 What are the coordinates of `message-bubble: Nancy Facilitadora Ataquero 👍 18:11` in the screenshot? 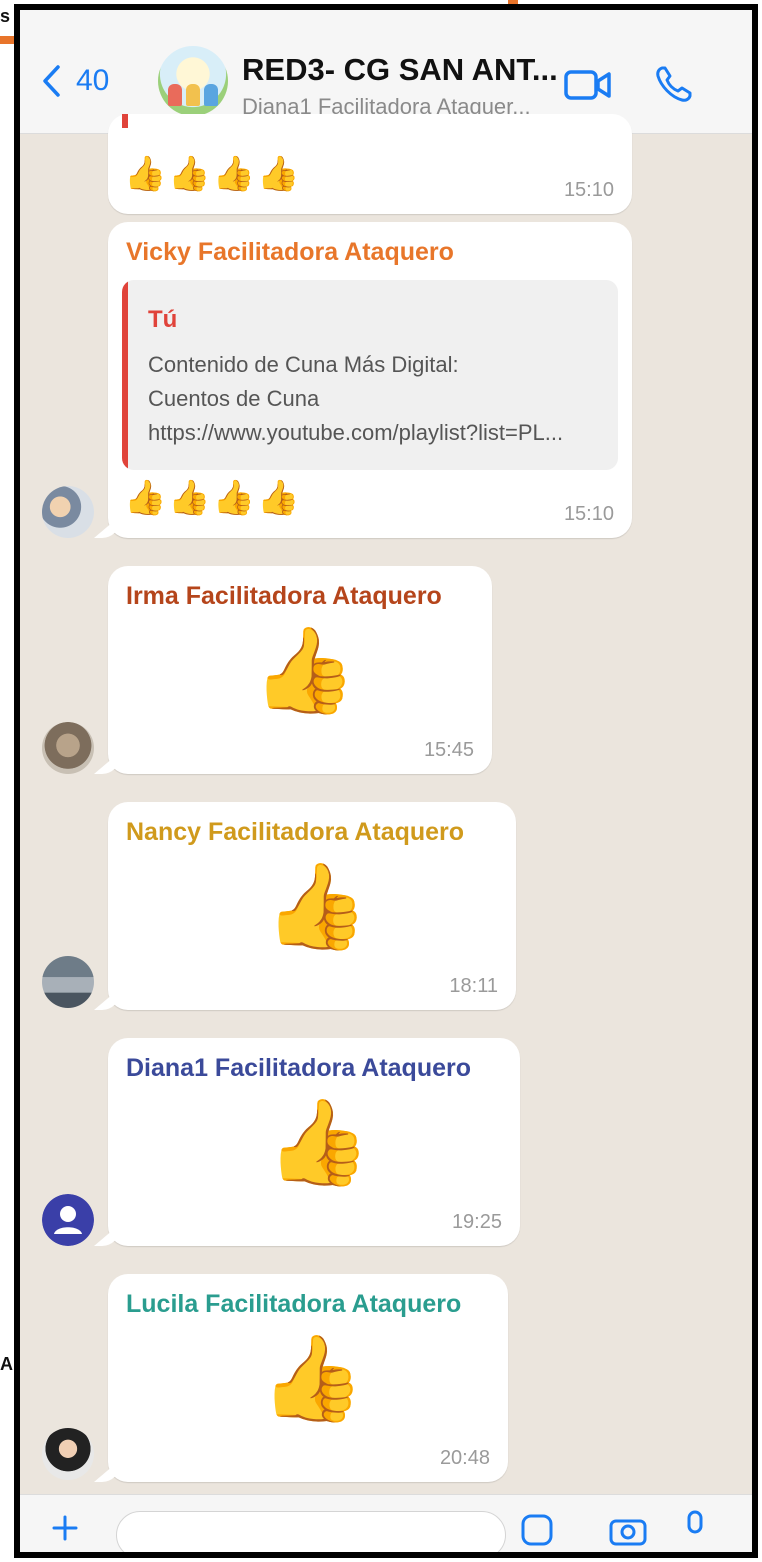 It's located at (312, 906).